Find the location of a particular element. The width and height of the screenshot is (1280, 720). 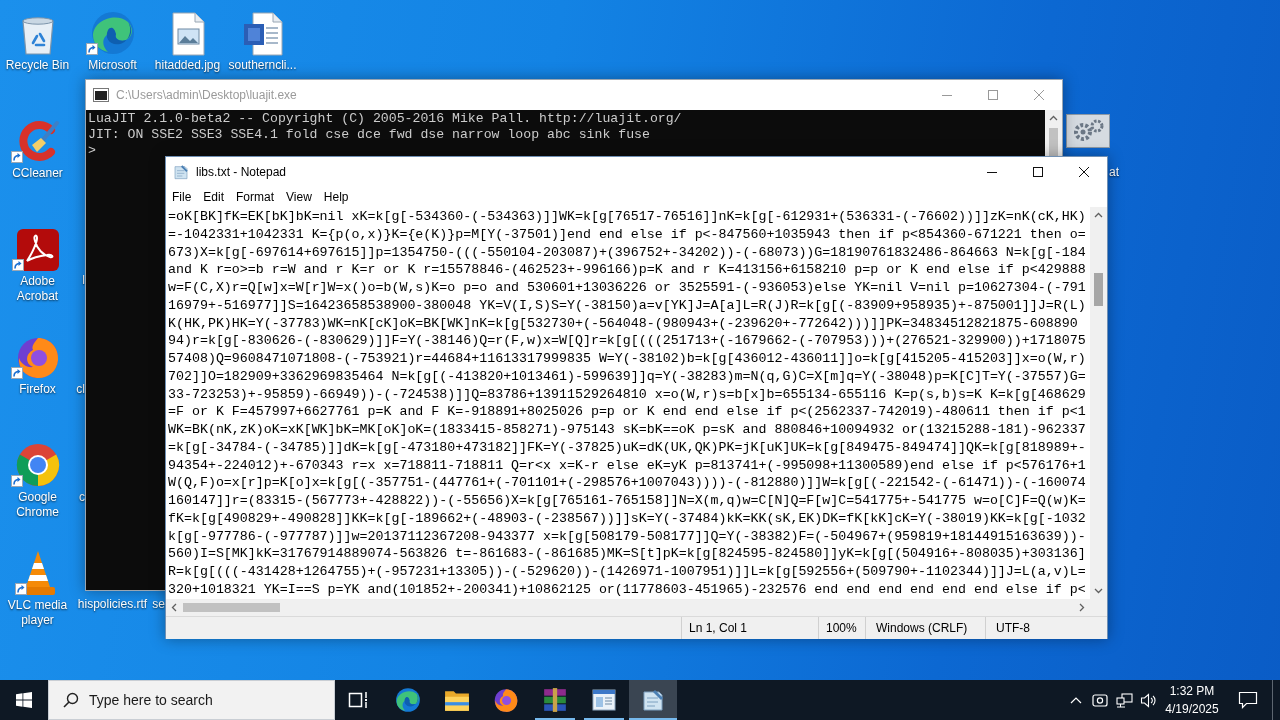

menu-item: Edit is located at coordinates (214, 197).